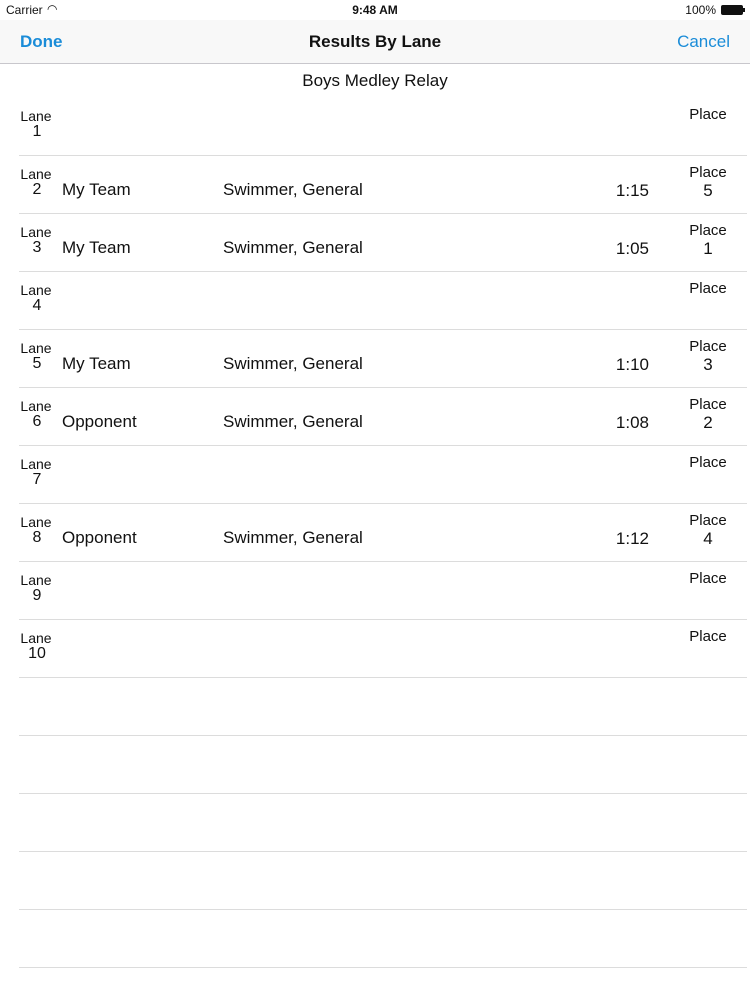 This screenshot has height=1000, width=750. What do you see at coordinates (37, 131) in the screenshot?
I see `lane-number: 1` at bounding box center [37, 131].